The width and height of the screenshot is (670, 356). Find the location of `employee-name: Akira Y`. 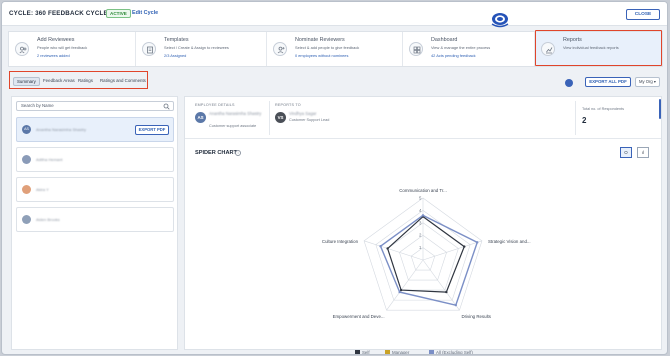

employee-name: Akira Y is located at coordinates (42, 189).